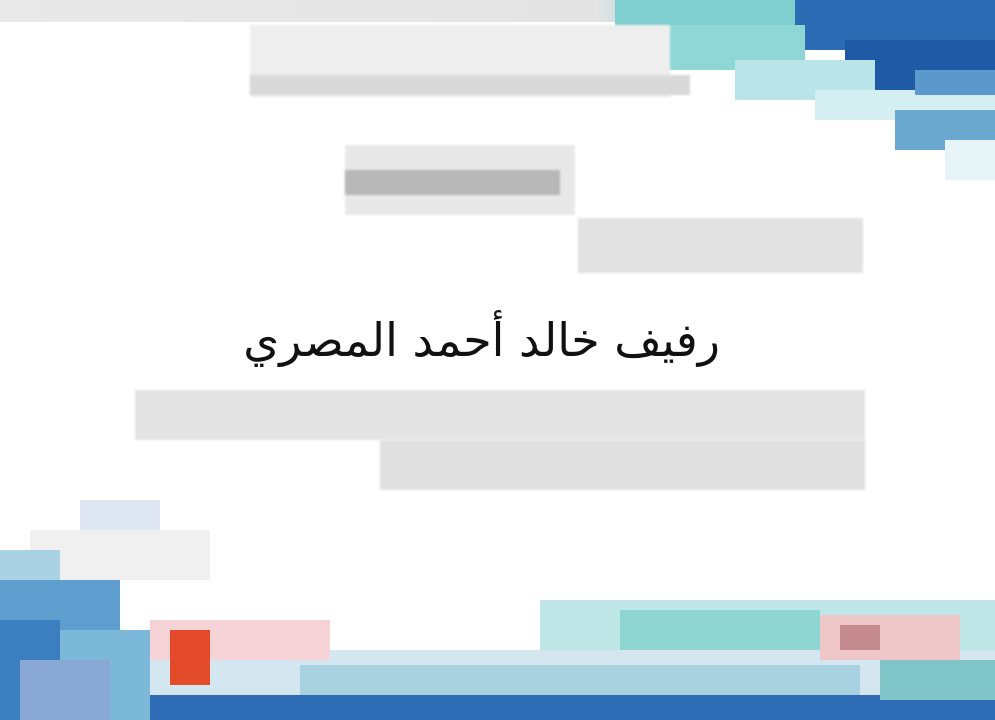  I want to click on blurred-header-line-dark, so click(470, 85).